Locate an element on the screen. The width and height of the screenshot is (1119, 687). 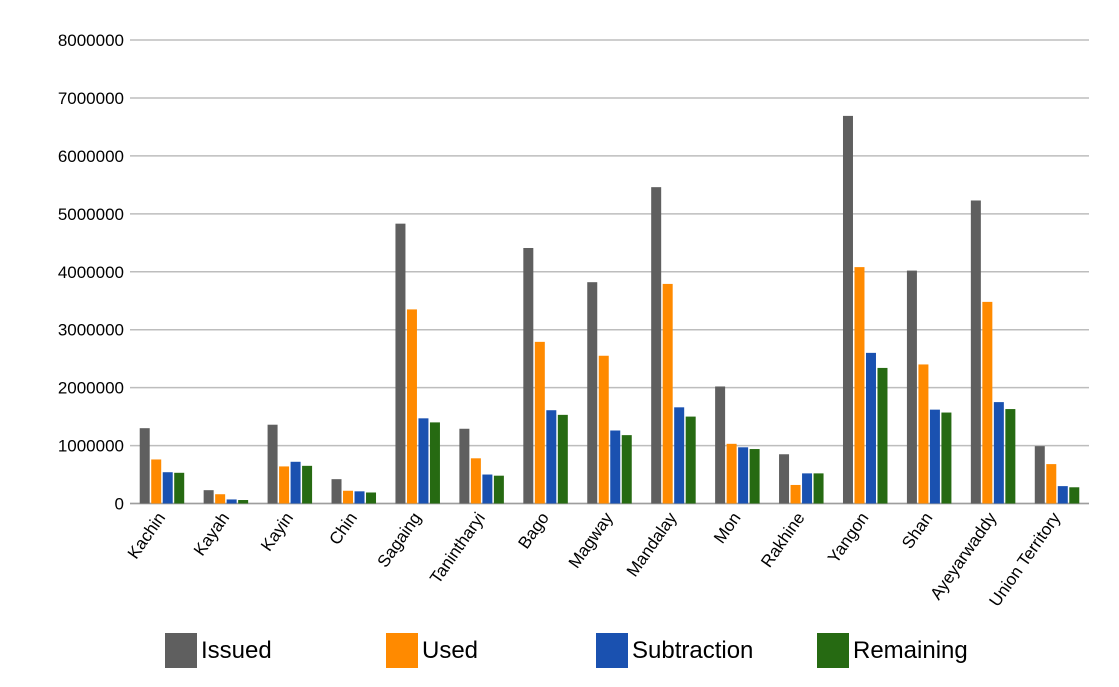
bar-group-ayeyarwaddy is located at coordinates (993, 352).